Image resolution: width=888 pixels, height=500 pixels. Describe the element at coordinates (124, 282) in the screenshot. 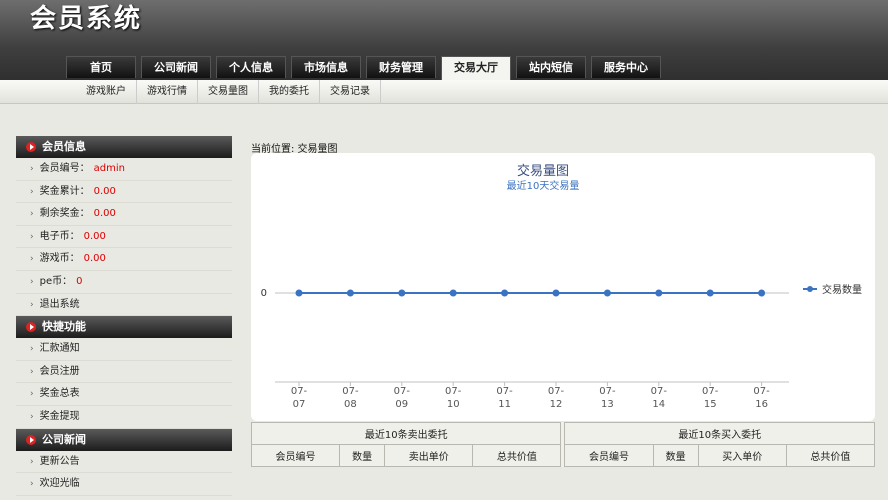

I see `pecoin-row: › pe币： 0` at that location.